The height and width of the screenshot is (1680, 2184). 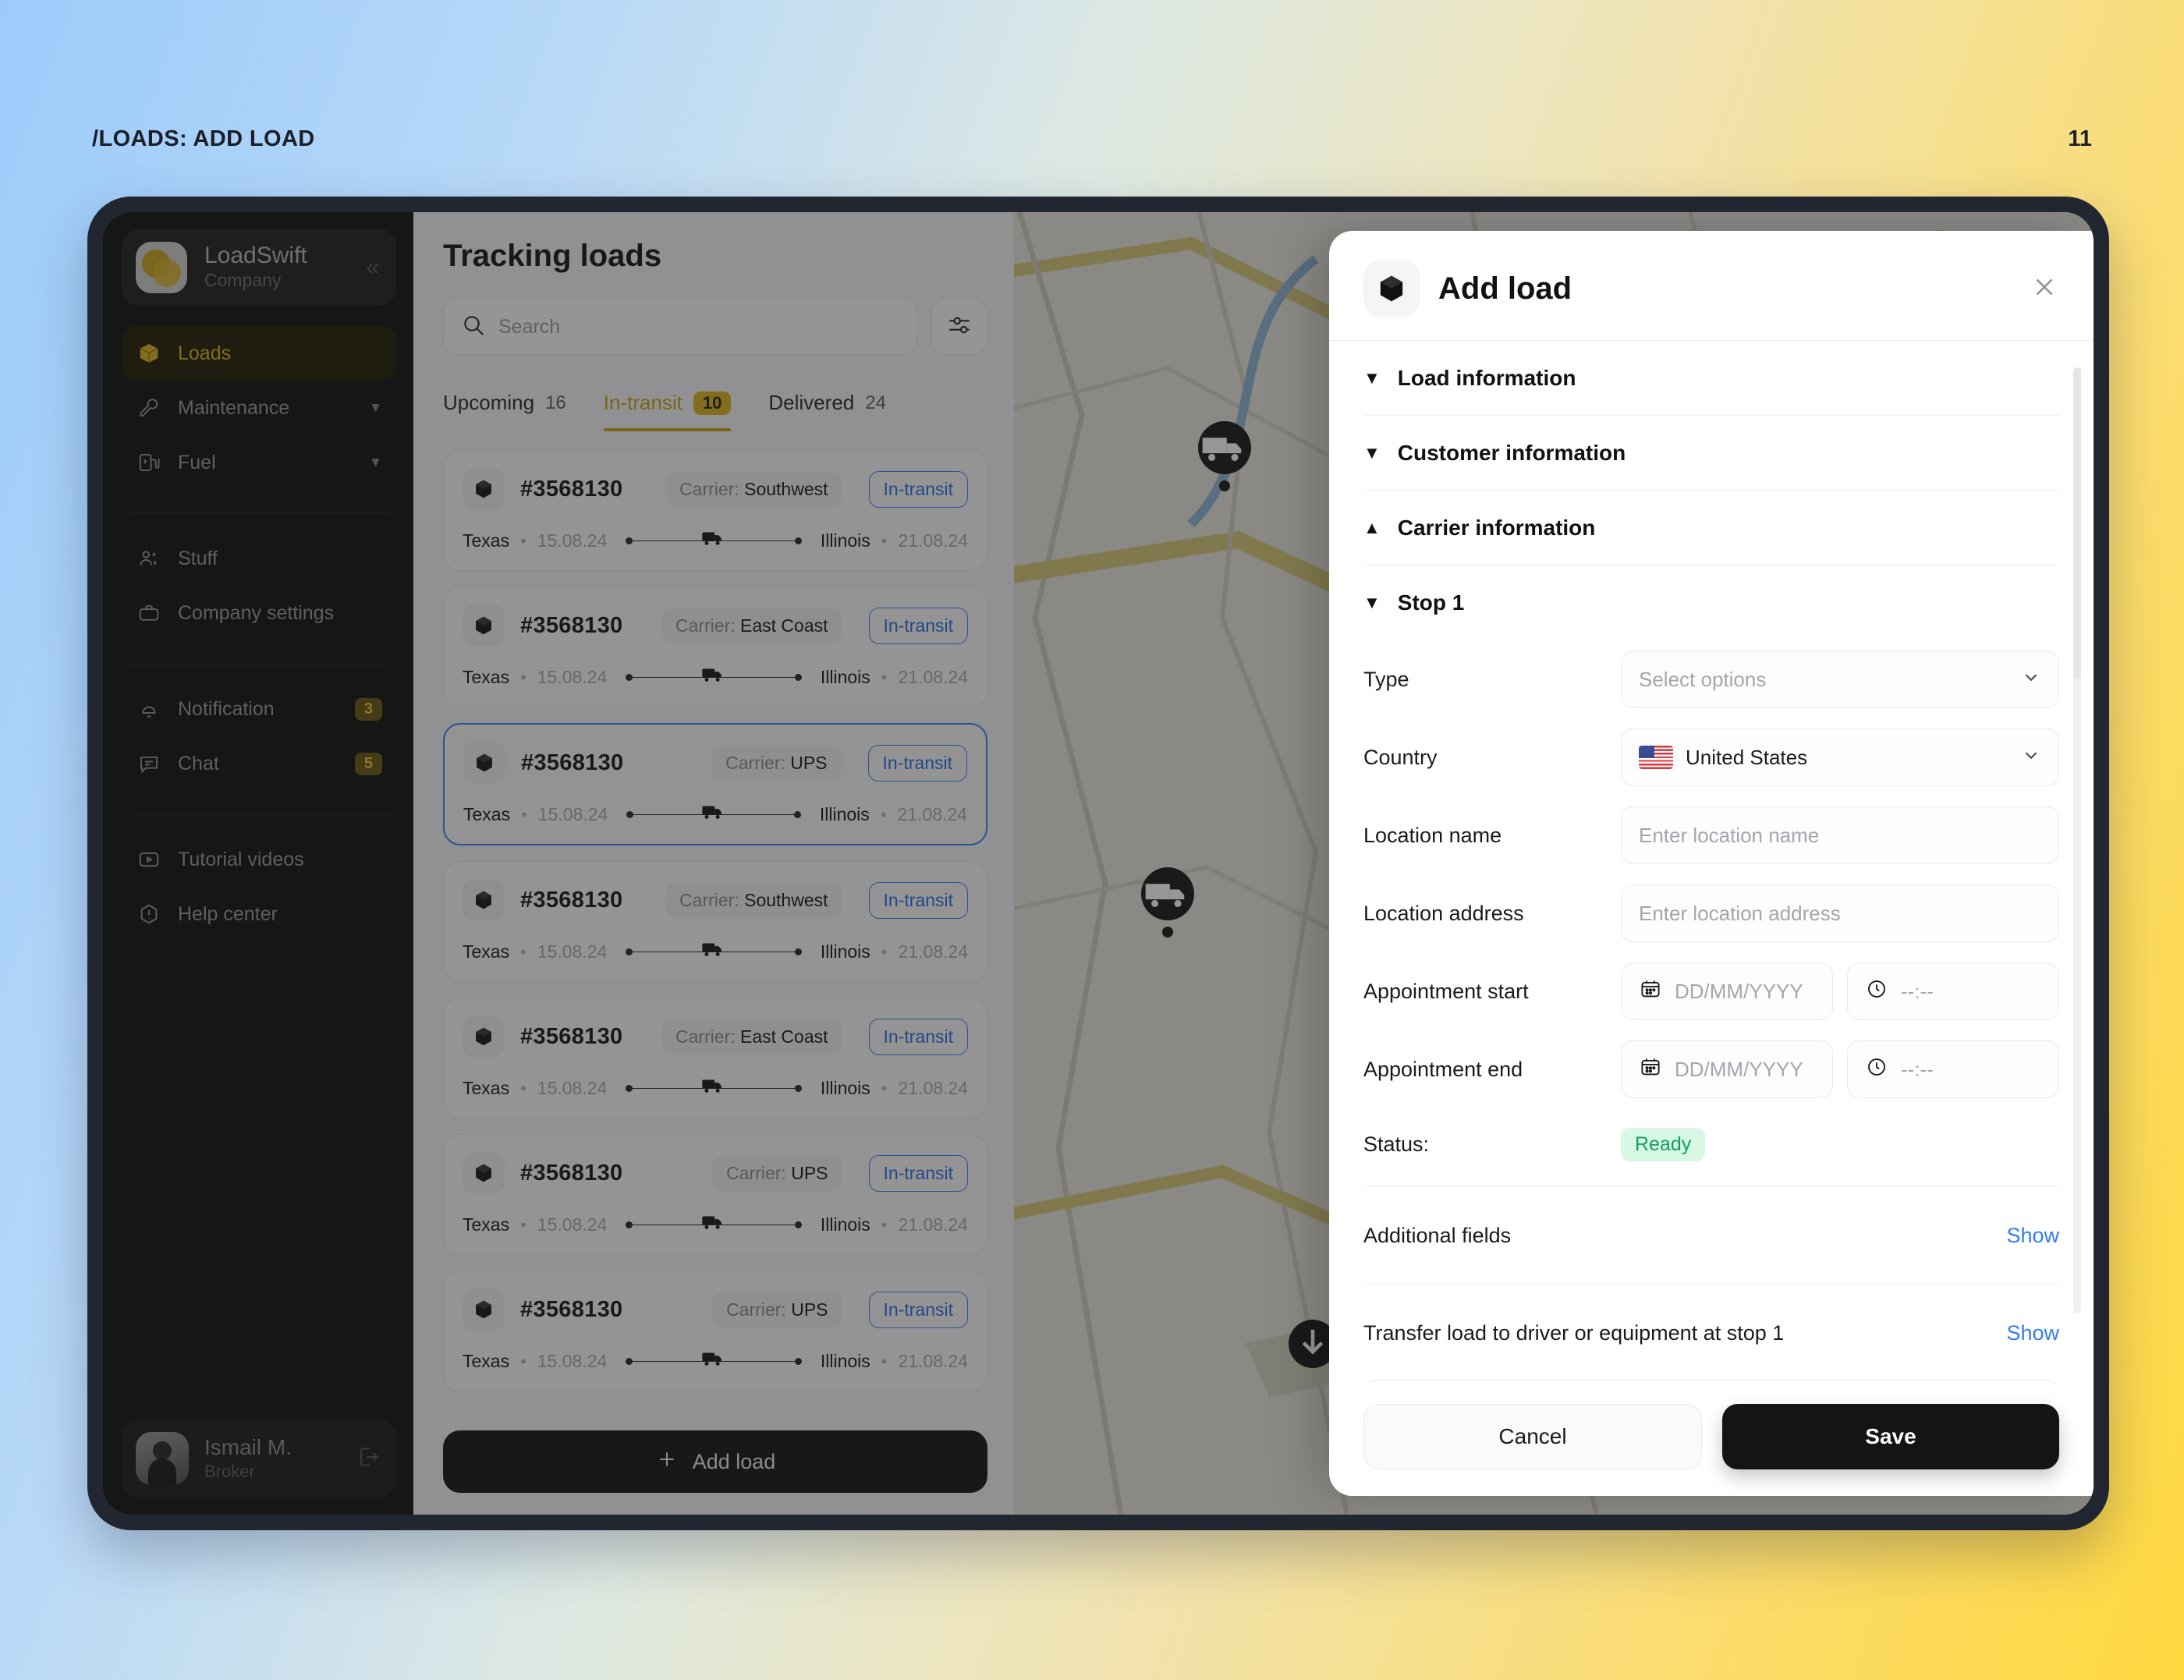 I want to click on close-icon, so click(x=2044, y=289).